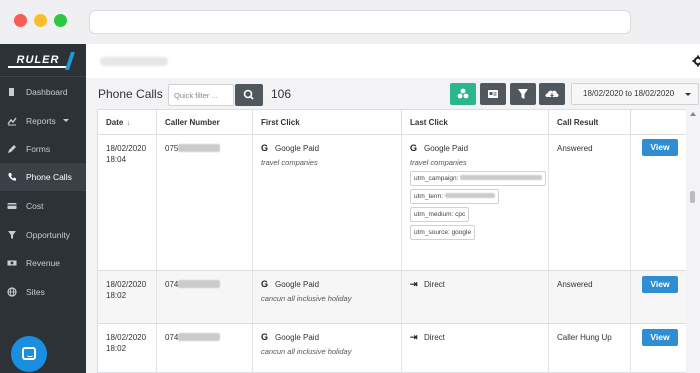 The image size is (700, 373). Describe the element at coordinates (201, 95) in the screenshot. I see `quick-filter-input` at that location.